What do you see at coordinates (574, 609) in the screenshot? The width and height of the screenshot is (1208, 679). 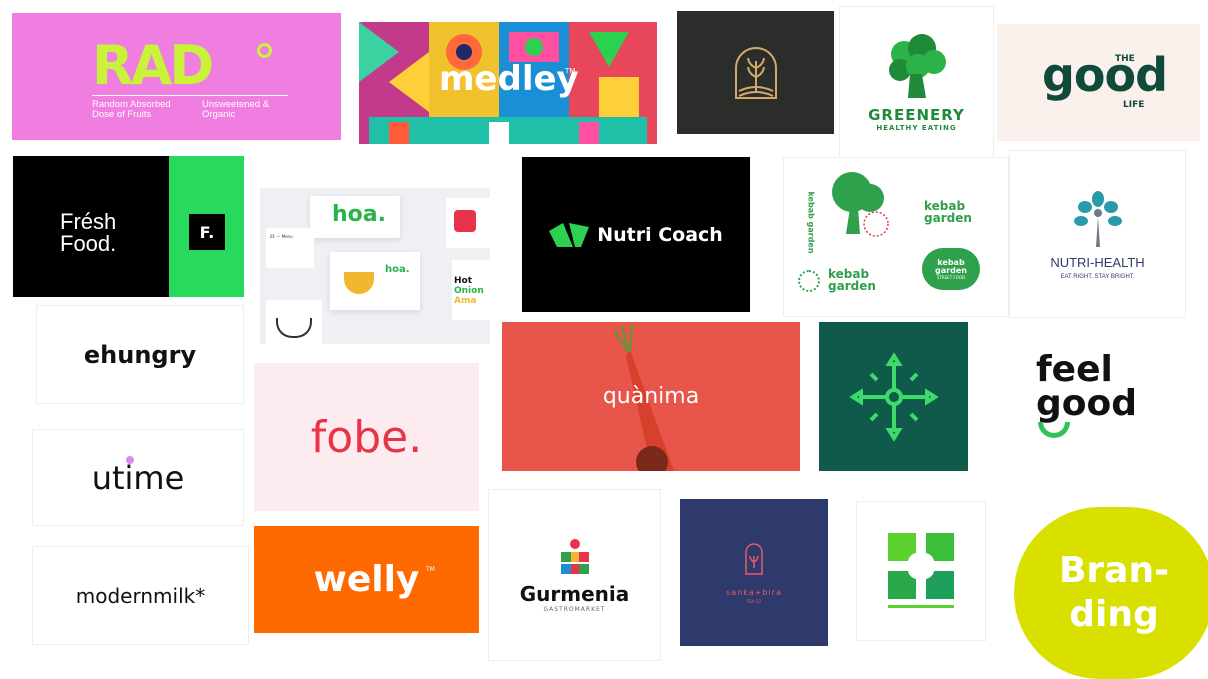 I see `gurmenia-tagline: GASTROMARKET` at bounding box center [574, 609].